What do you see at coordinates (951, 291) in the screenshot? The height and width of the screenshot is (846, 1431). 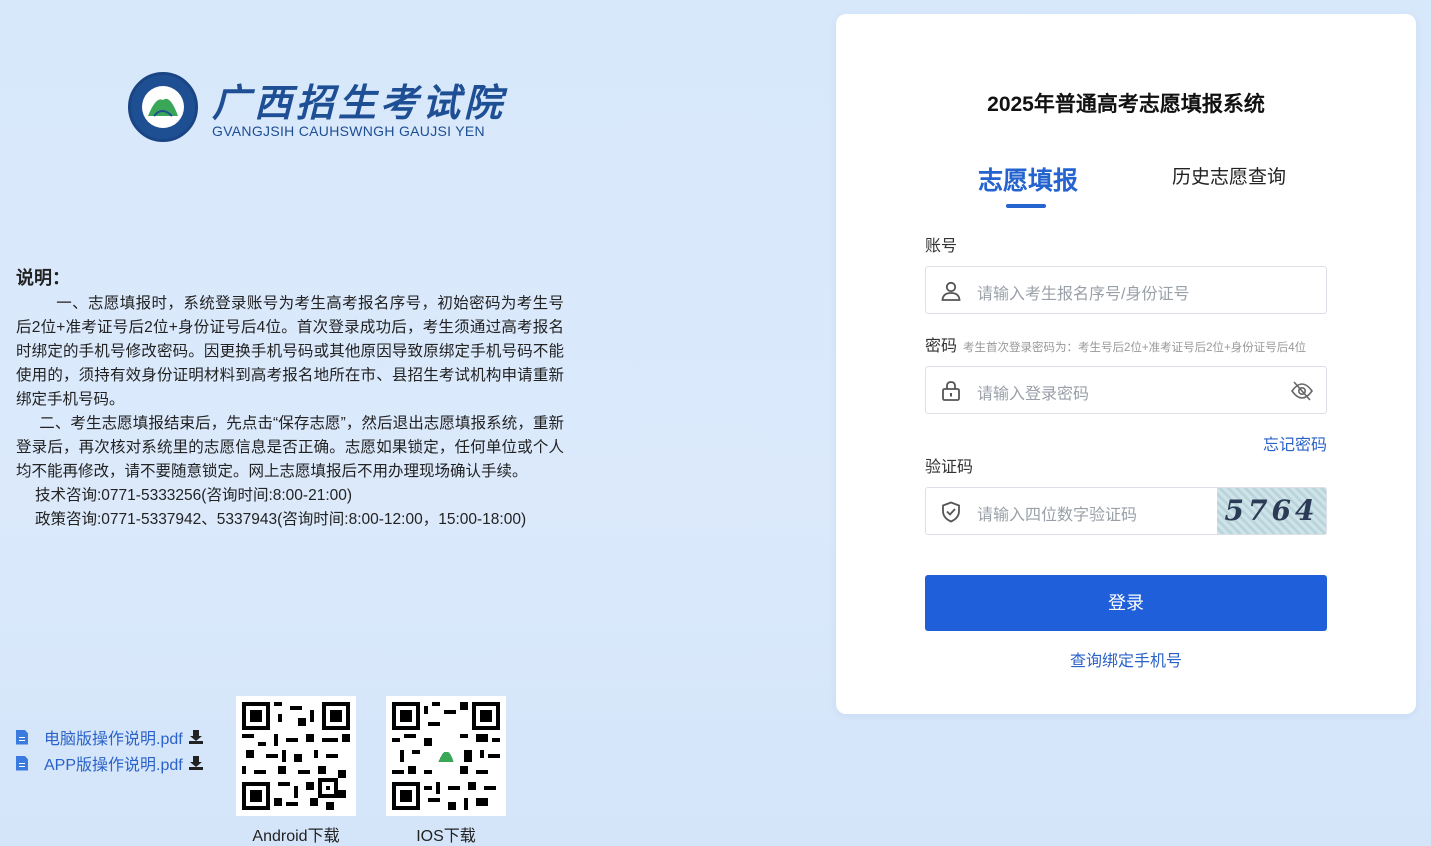 I see `user-icon` at bounding box center [951, 291].